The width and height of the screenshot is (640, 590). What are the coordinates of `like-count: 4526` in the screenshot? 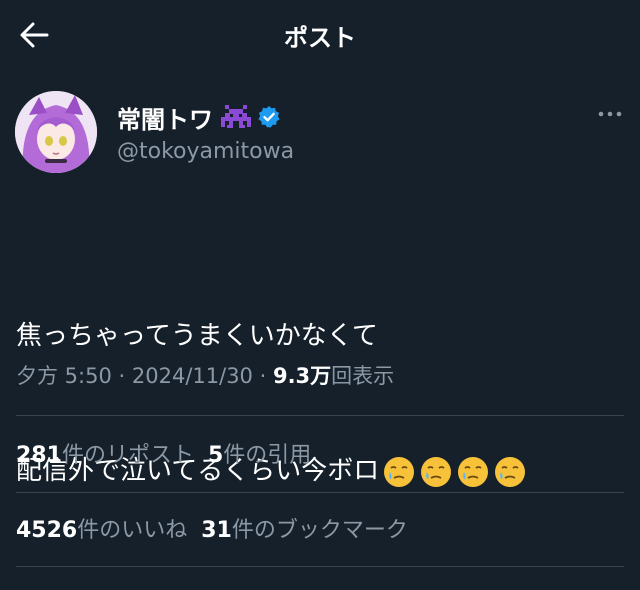 It's located at (47, 530).